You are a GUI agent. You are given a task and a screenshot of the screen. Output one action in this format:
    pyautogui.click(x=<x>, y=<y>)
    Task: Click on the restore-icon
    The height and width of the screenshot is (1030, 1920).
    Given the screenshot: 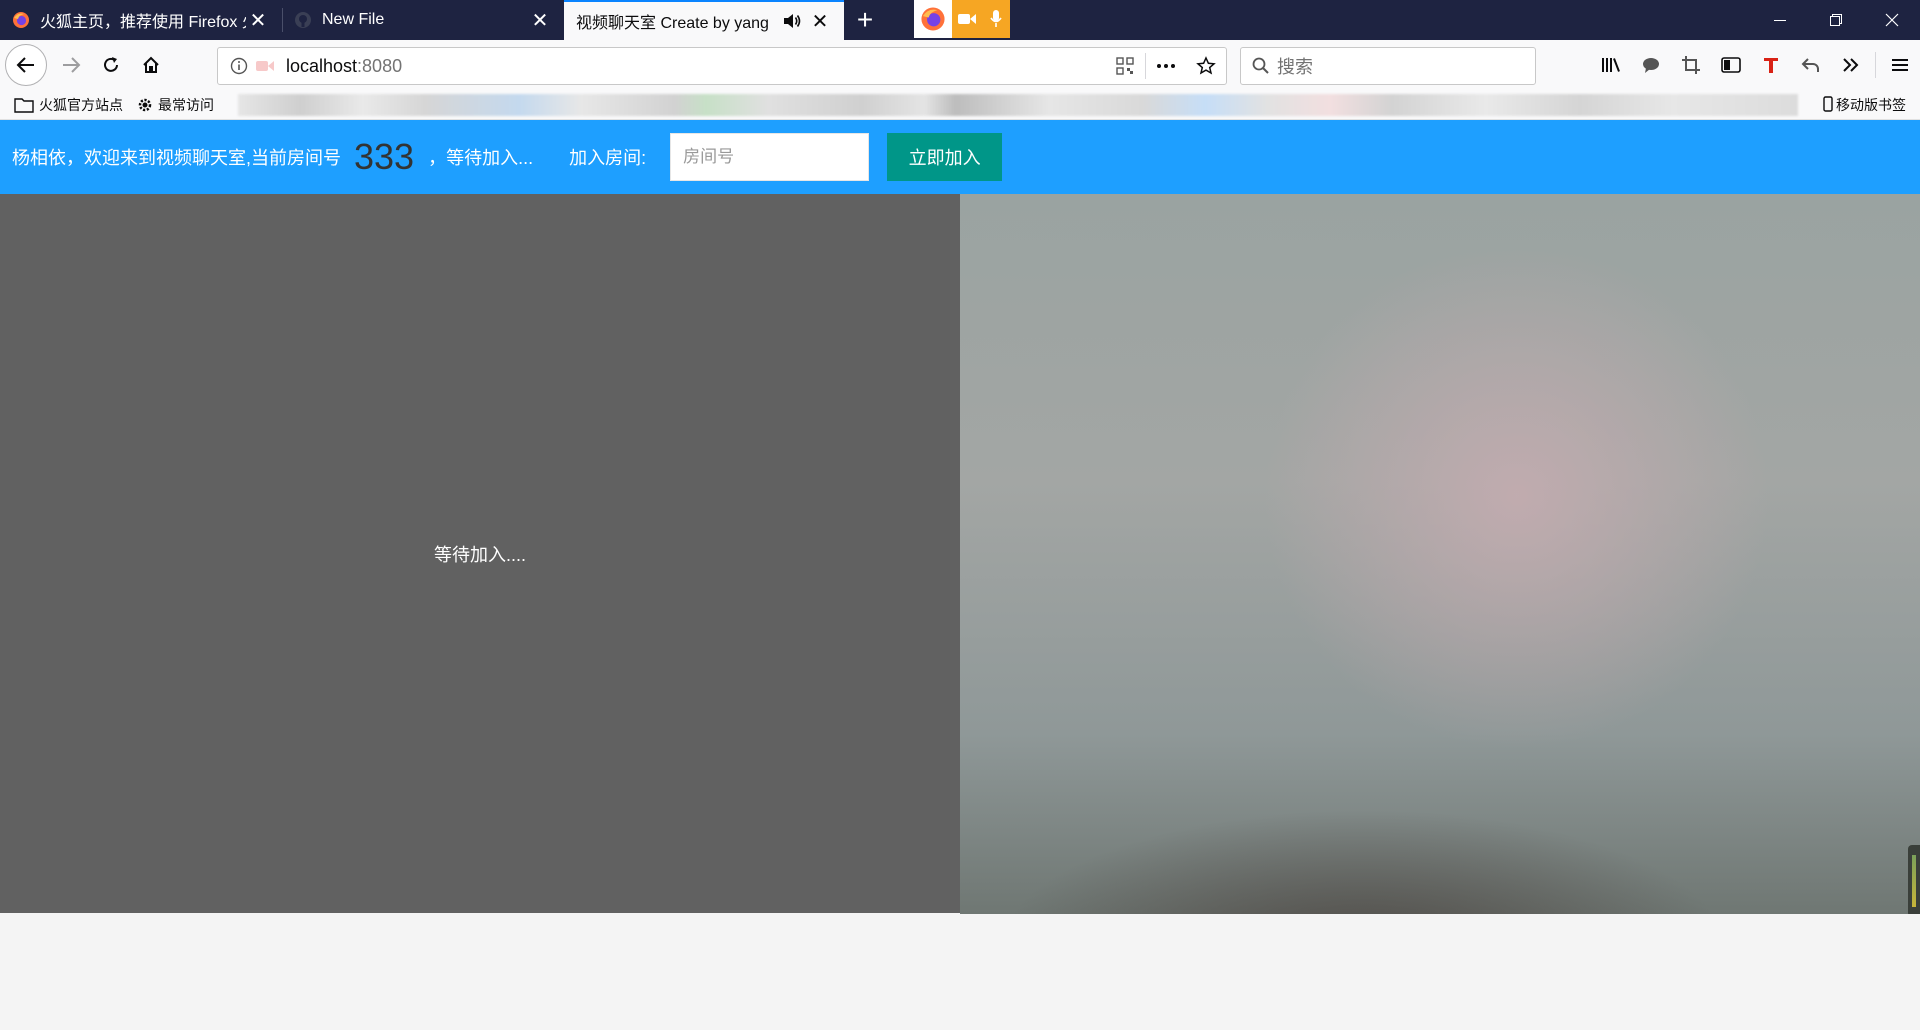 What is the action you would take?
    pyautogui.click(x=1836, y=20)
    